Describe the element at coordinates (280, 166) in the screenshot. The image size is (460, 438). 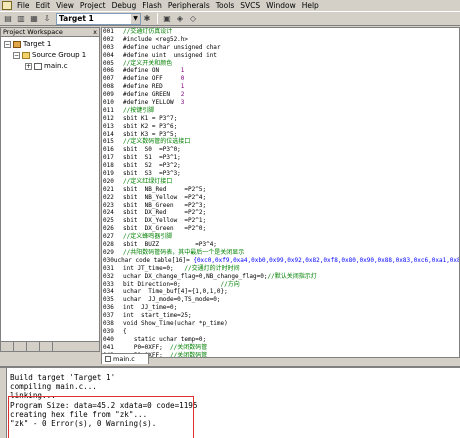
I see `code-line: 018 sbit S2 =P3^2;` at that location.